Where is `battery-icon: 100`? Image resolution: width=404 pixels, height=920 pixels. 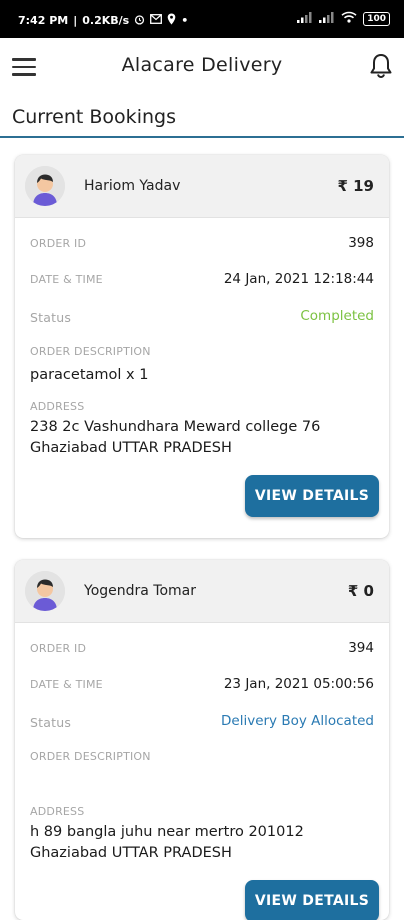 battery-icon: 100 is located at coordinates (376, 18).